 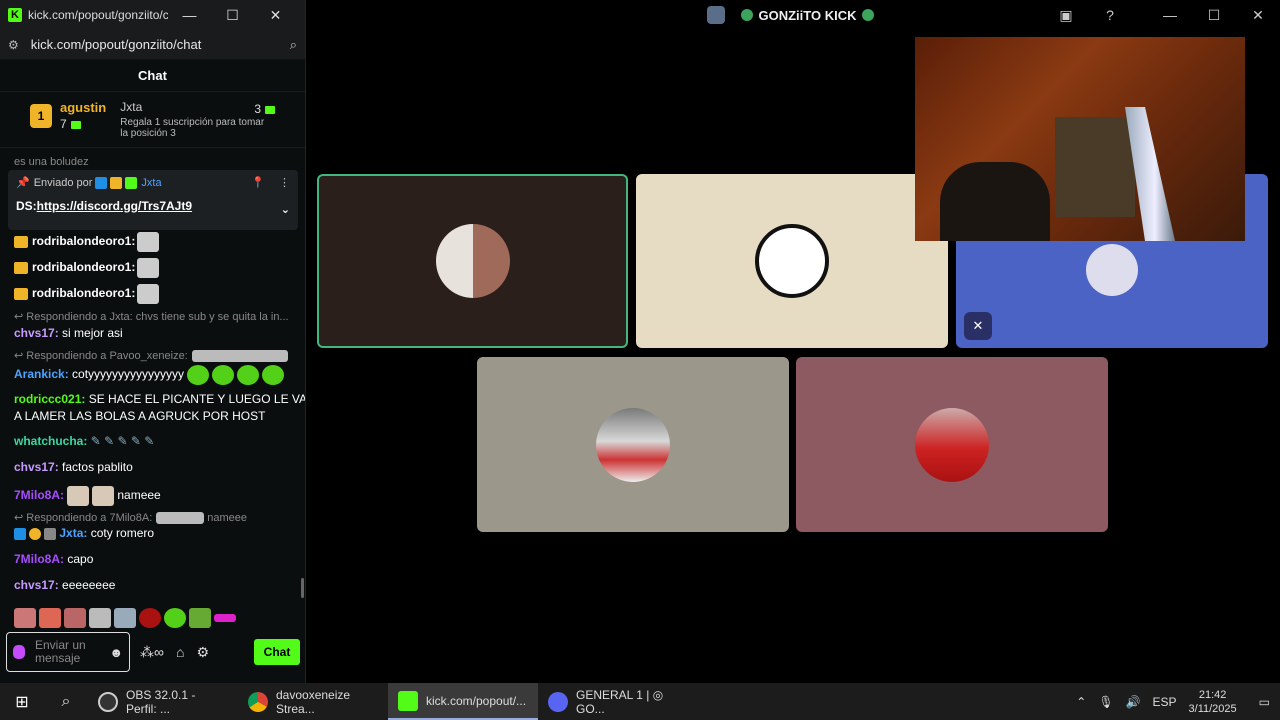 What do you see at coordinates (1213, 702) in the screenshot?
I see `clock: 21:42 3/11/2025` at bounding box center [1213, 702].